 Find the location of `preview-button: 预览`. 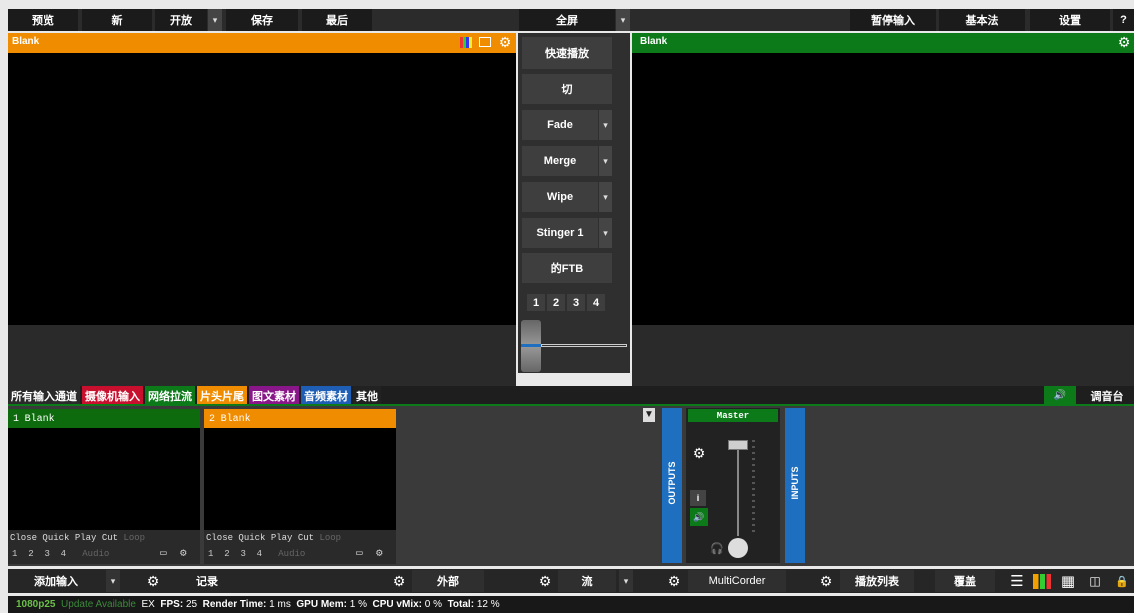

preview-button: 预览 is located at coordinates (43, 20).